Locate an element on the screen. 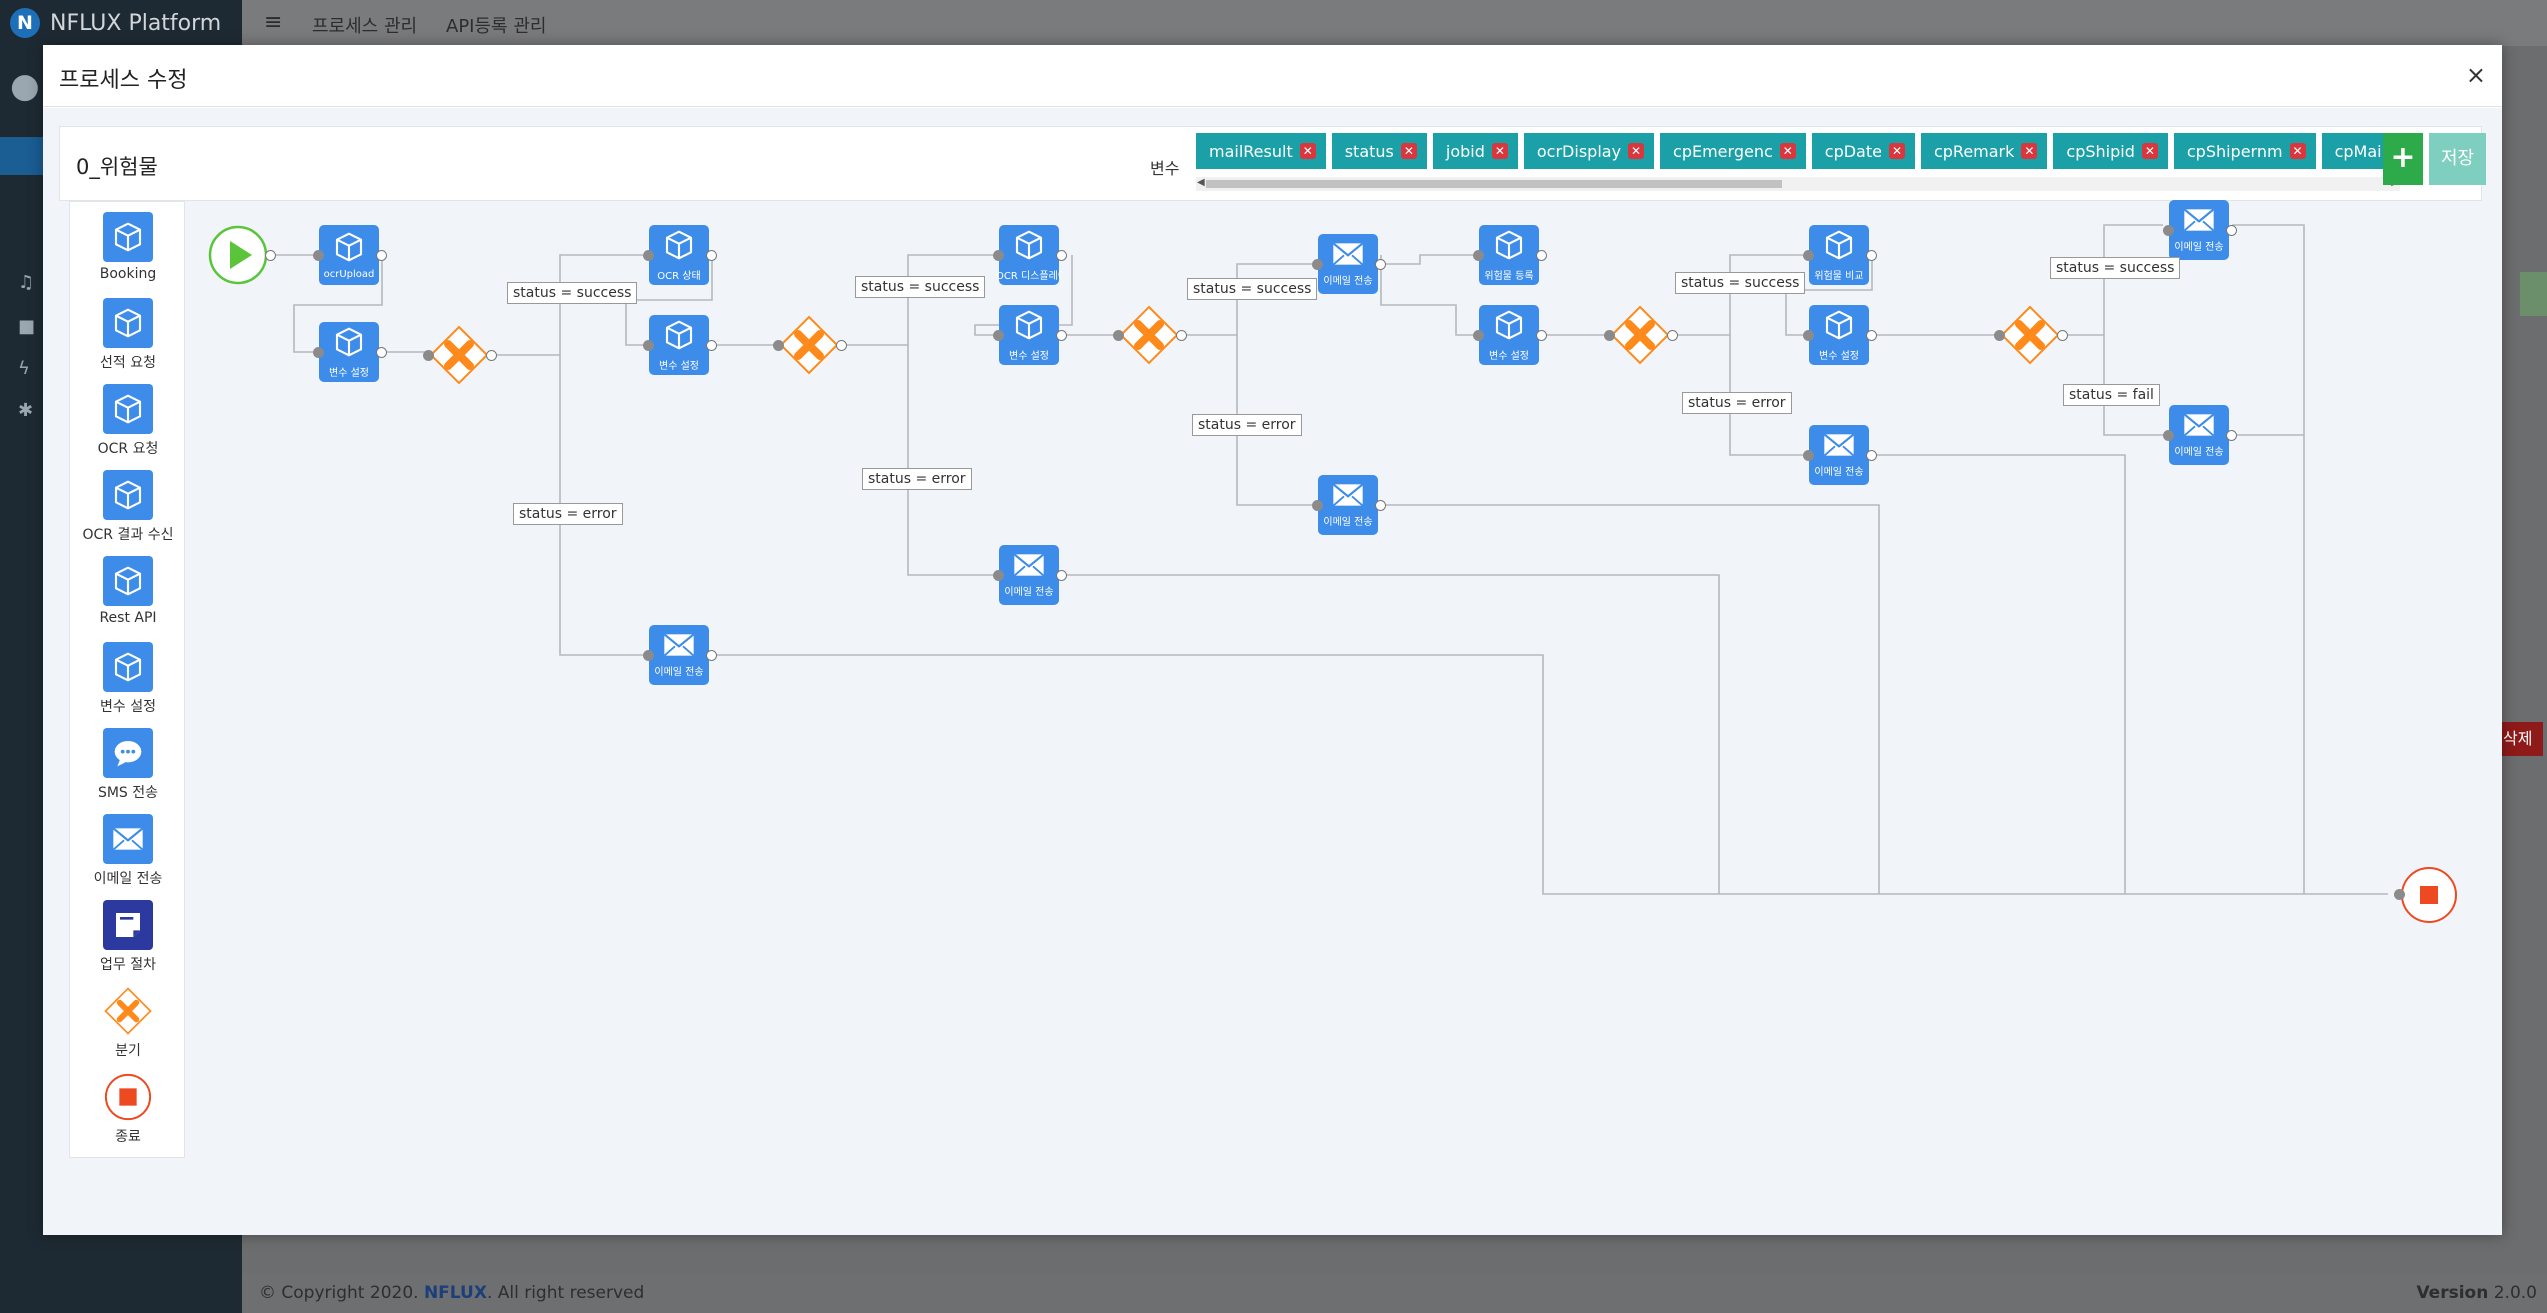  mail-icon is located at coordinates (1348, 497).